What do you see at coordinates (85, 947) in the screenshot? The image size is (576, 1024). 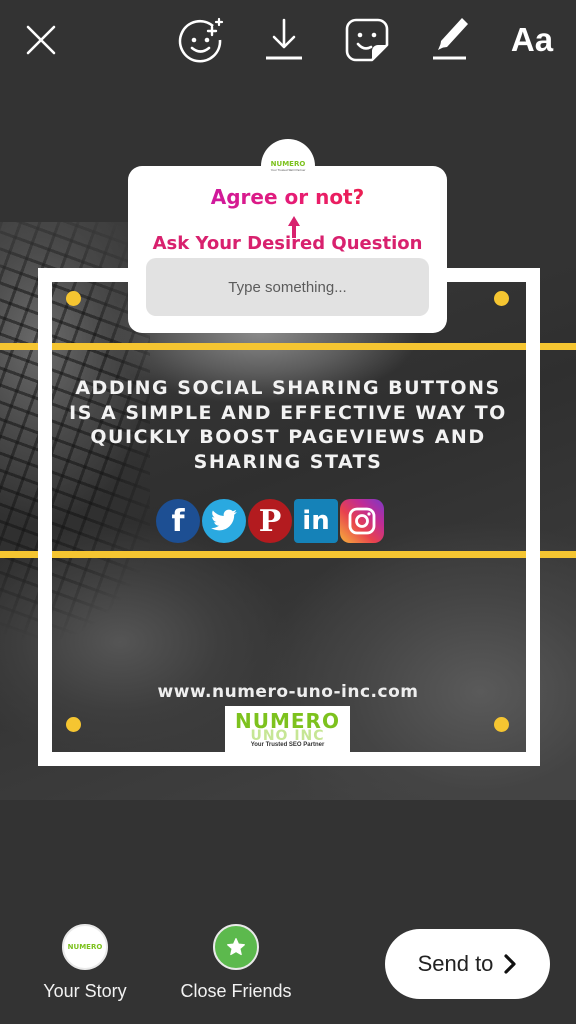 I see `avatar: NUMERO` at bounding box center [85, 947].